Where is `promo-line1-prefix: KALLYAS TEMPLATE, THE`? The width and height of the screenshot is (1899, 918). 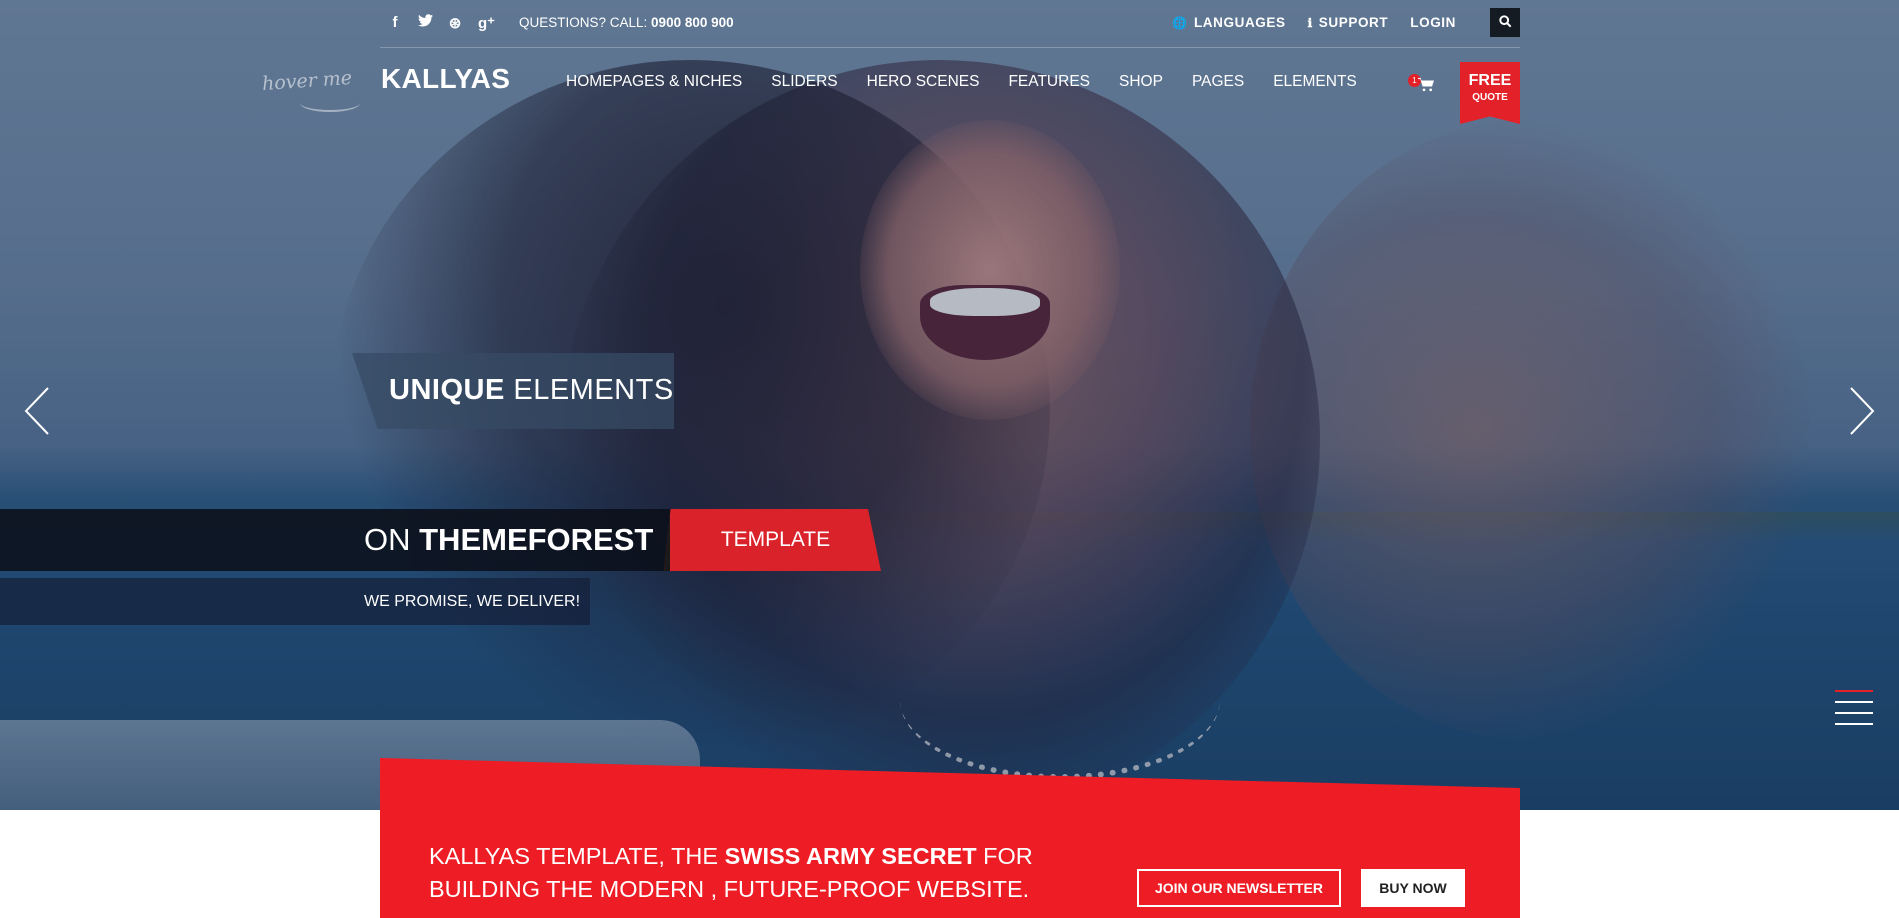
promo-line1-prefix: KALLYAS TEMPLATE, THE is located at coordinates (577, 856).